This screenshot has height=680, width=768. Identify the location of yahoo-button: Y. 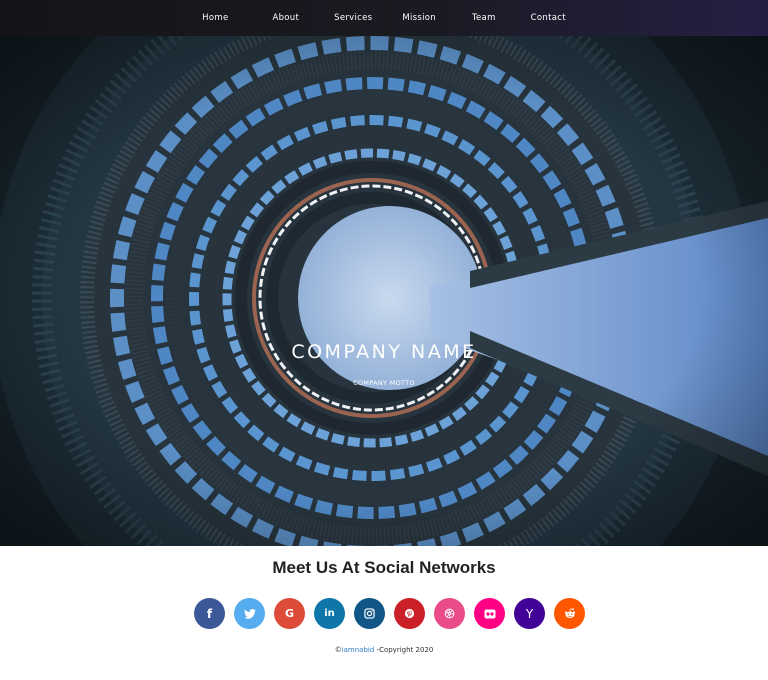
(529, 613).